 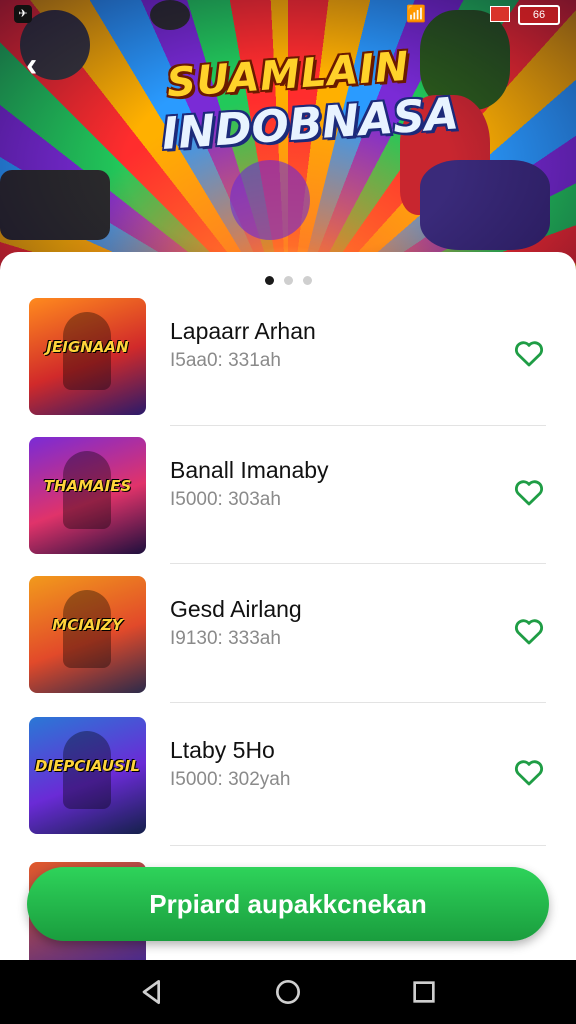 I want to click on back-arrow-icon: ‹, so click(x=31, y=65).